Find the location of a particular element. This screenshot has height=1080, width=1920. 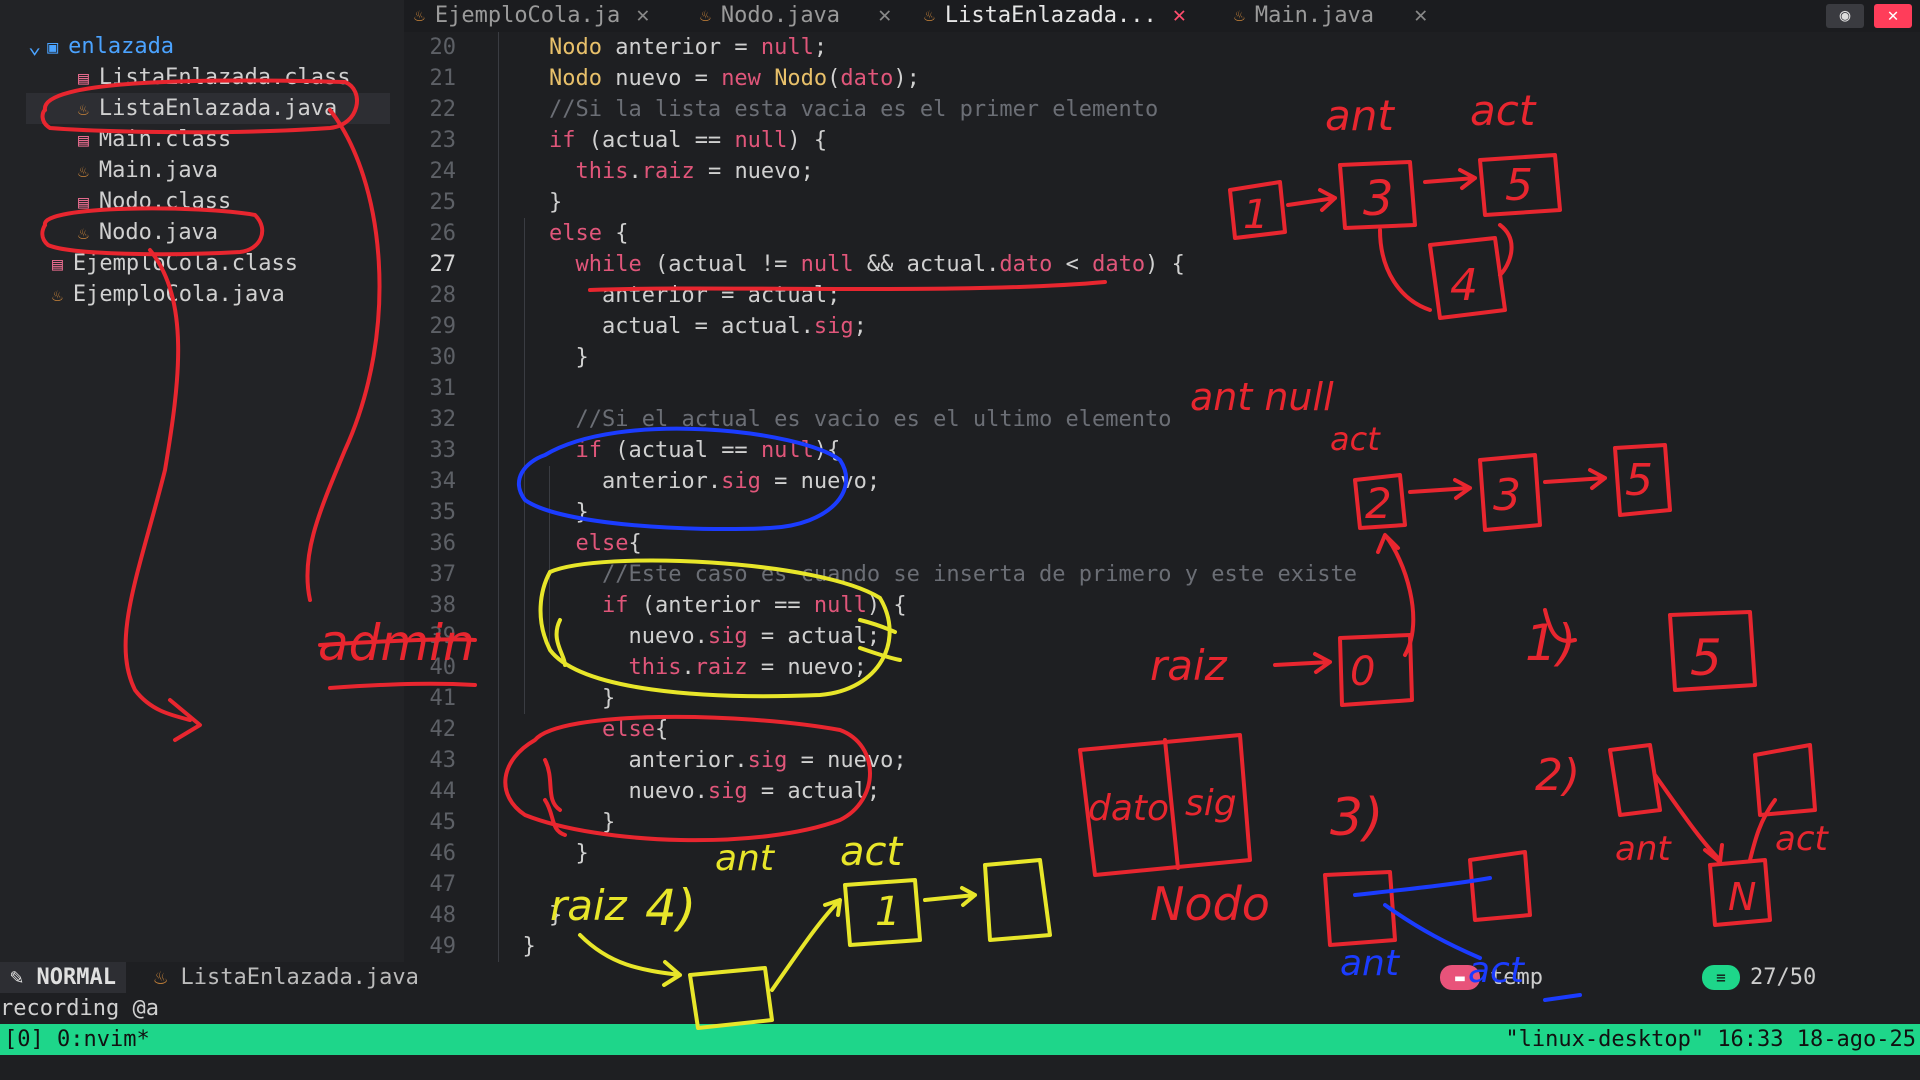

blue-underline is located at coordinates (1562, 997).